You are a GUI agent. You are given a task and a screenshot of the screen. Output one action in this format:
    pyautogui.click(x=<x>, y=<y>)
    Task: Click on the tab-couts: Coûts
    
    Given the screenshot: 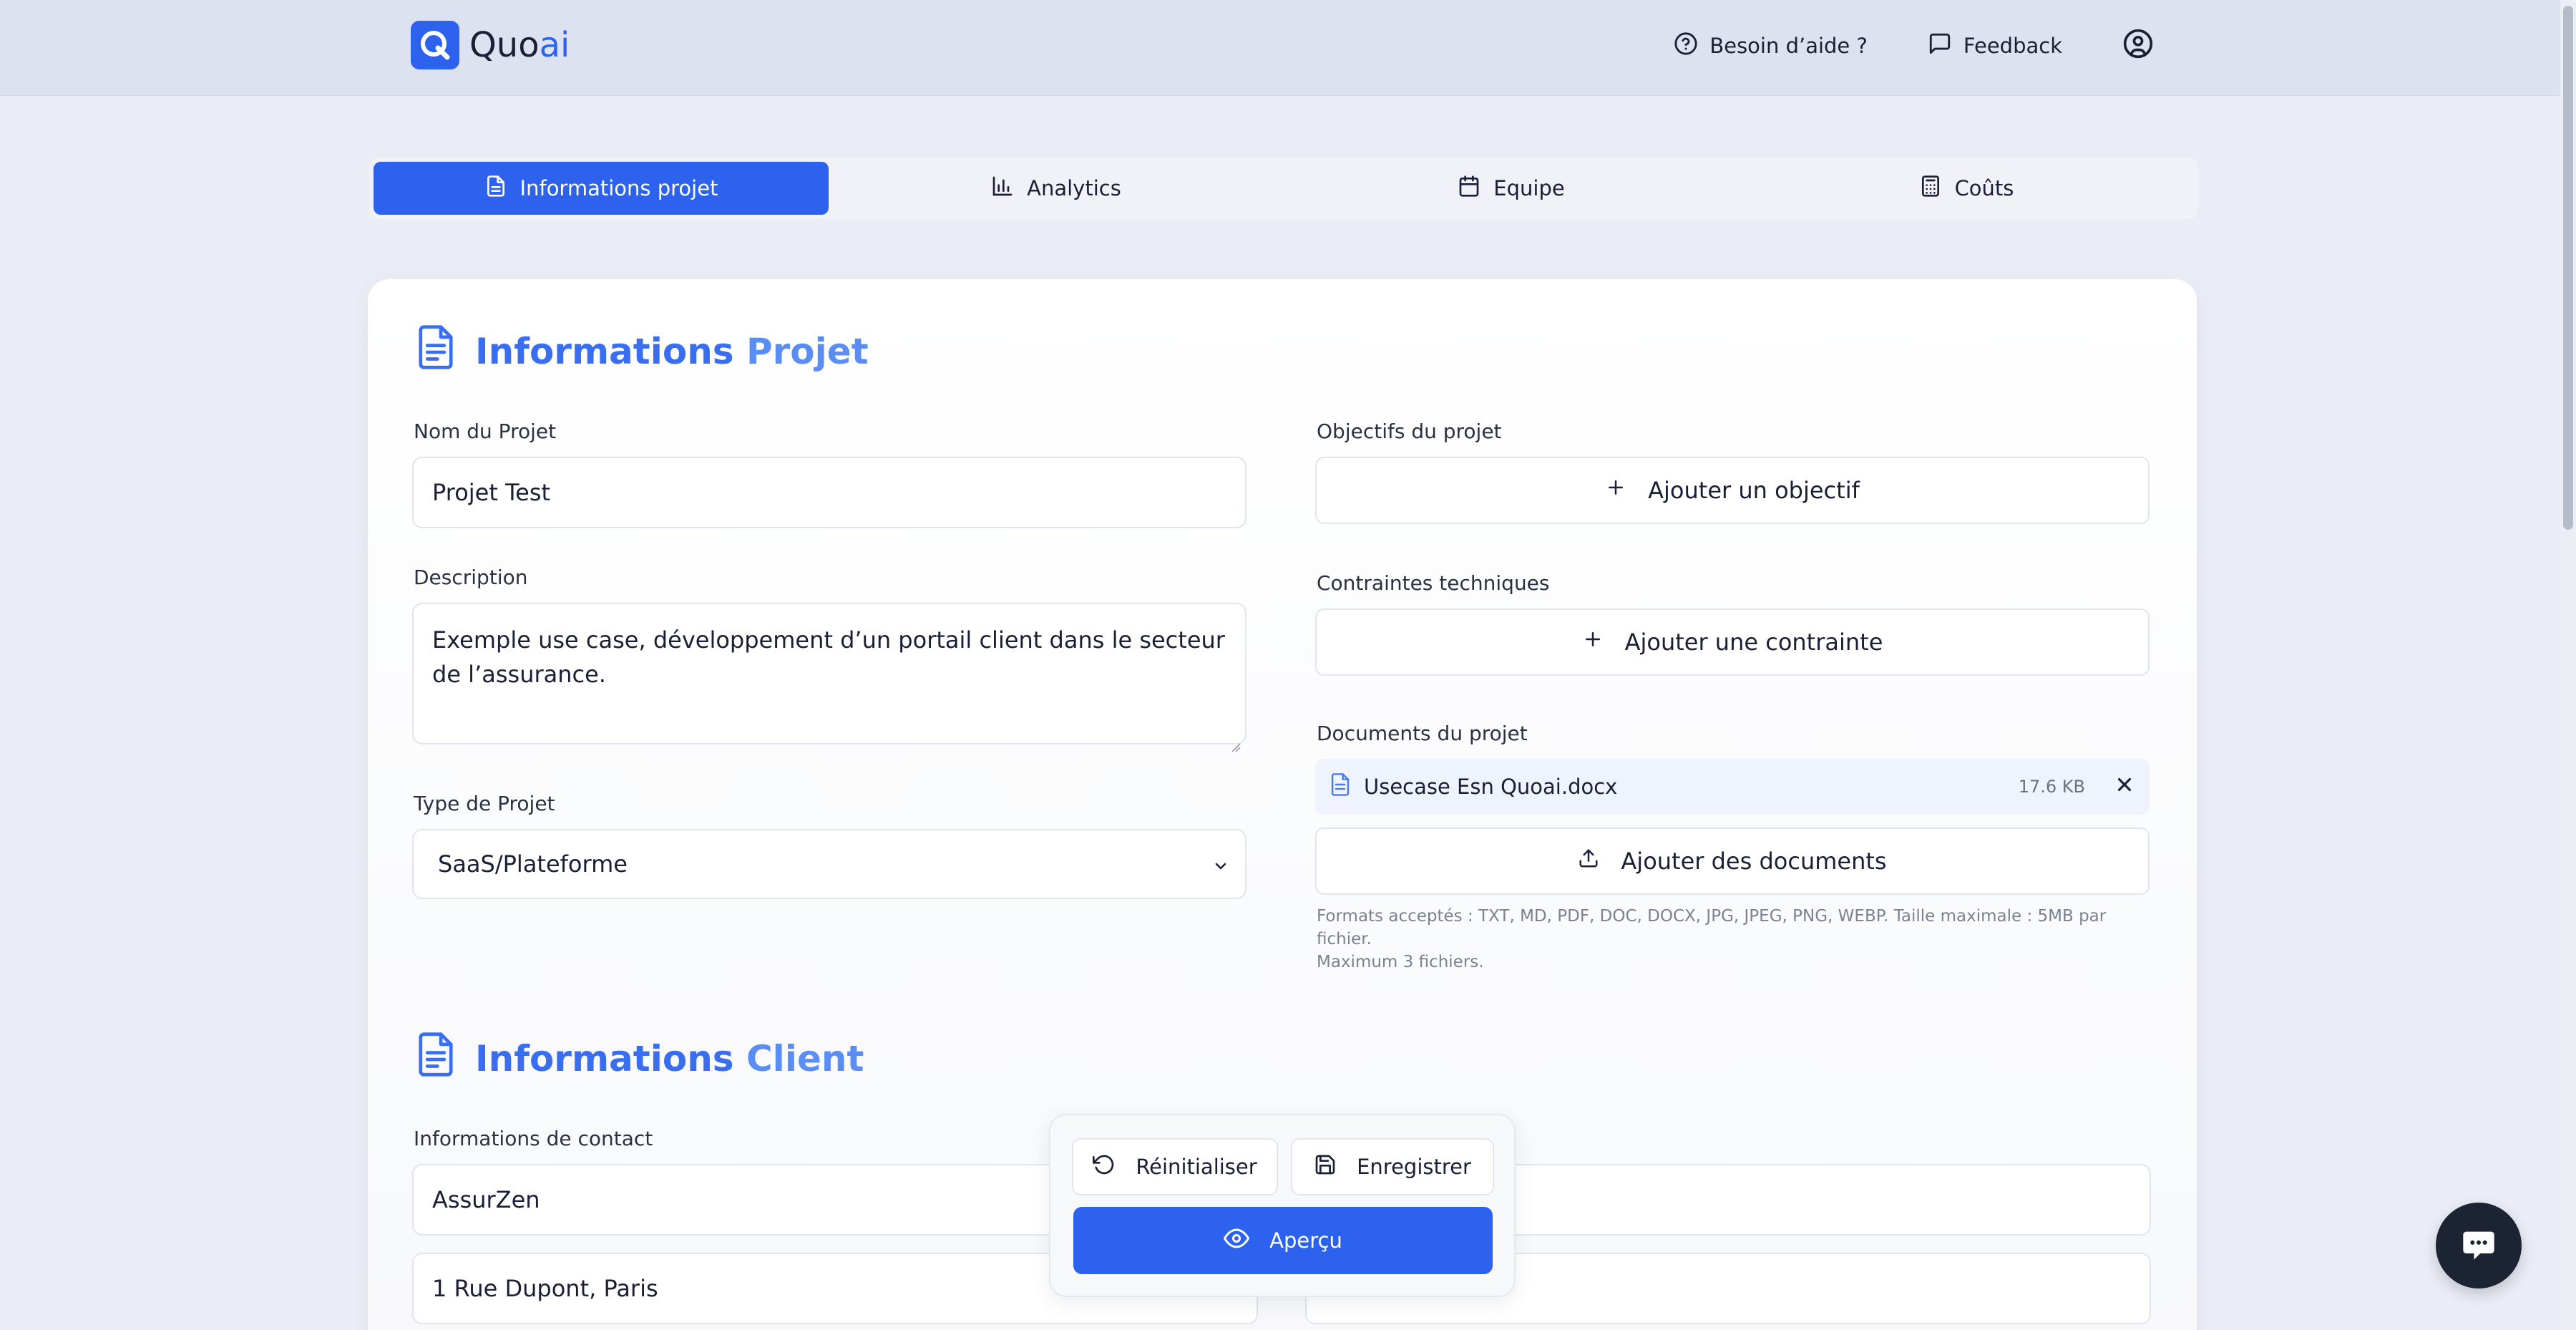 What is the action you would take?
    pyautogui.click(x=1966, y=188)
    